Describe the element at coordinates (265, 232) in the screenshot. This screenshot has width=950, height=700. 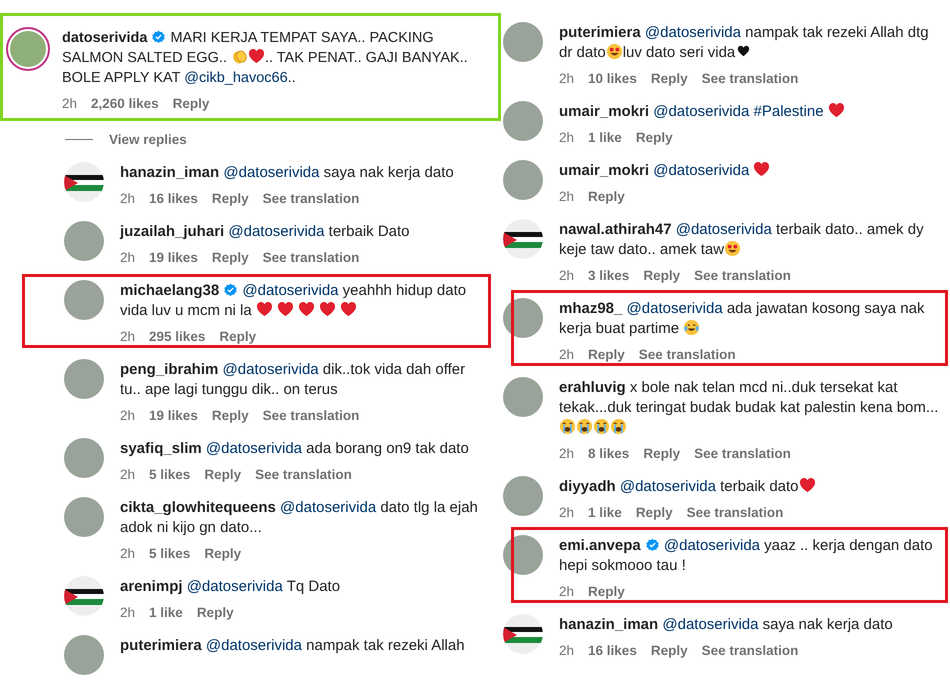
I see `comment-text: juzailah_juhari @datoserivida terbaik Dato` at that location.